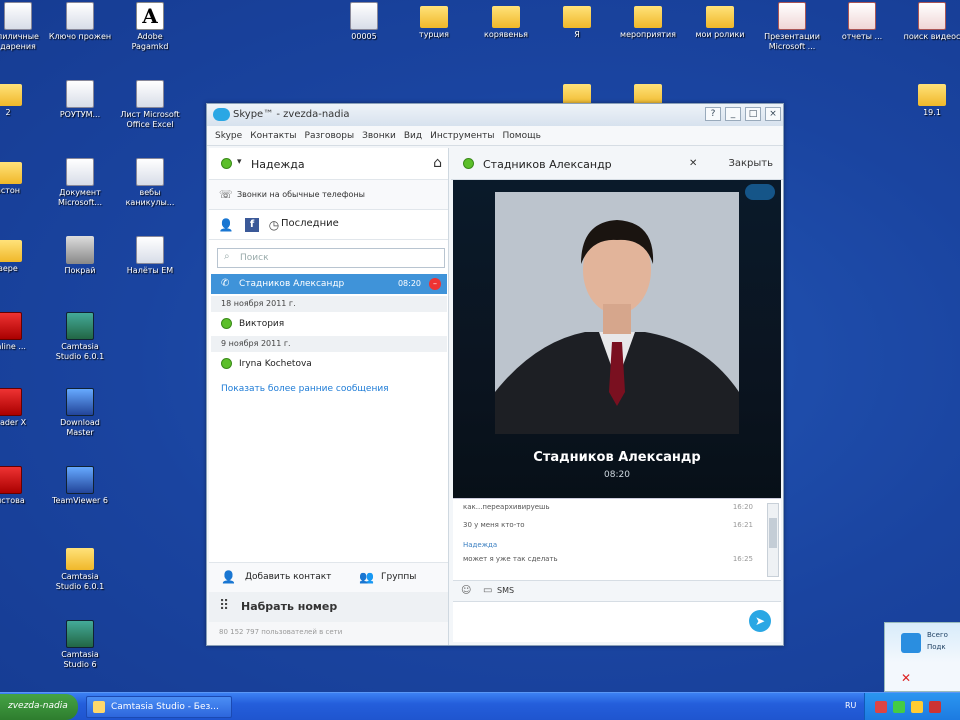 The width and height of the screenshot is (960, 720). What do you see at coordinates (224, 606) in the screenshot?
I see `dialpad-icon: ⠿` at bounding box center [224, 606].